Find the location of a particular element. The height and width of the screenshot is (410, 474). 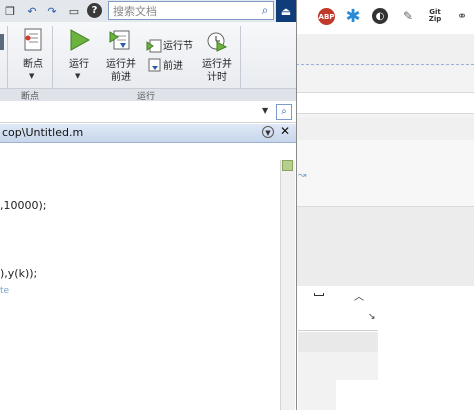

search-input: 搜索文档 is located at coordinates (183, 11).